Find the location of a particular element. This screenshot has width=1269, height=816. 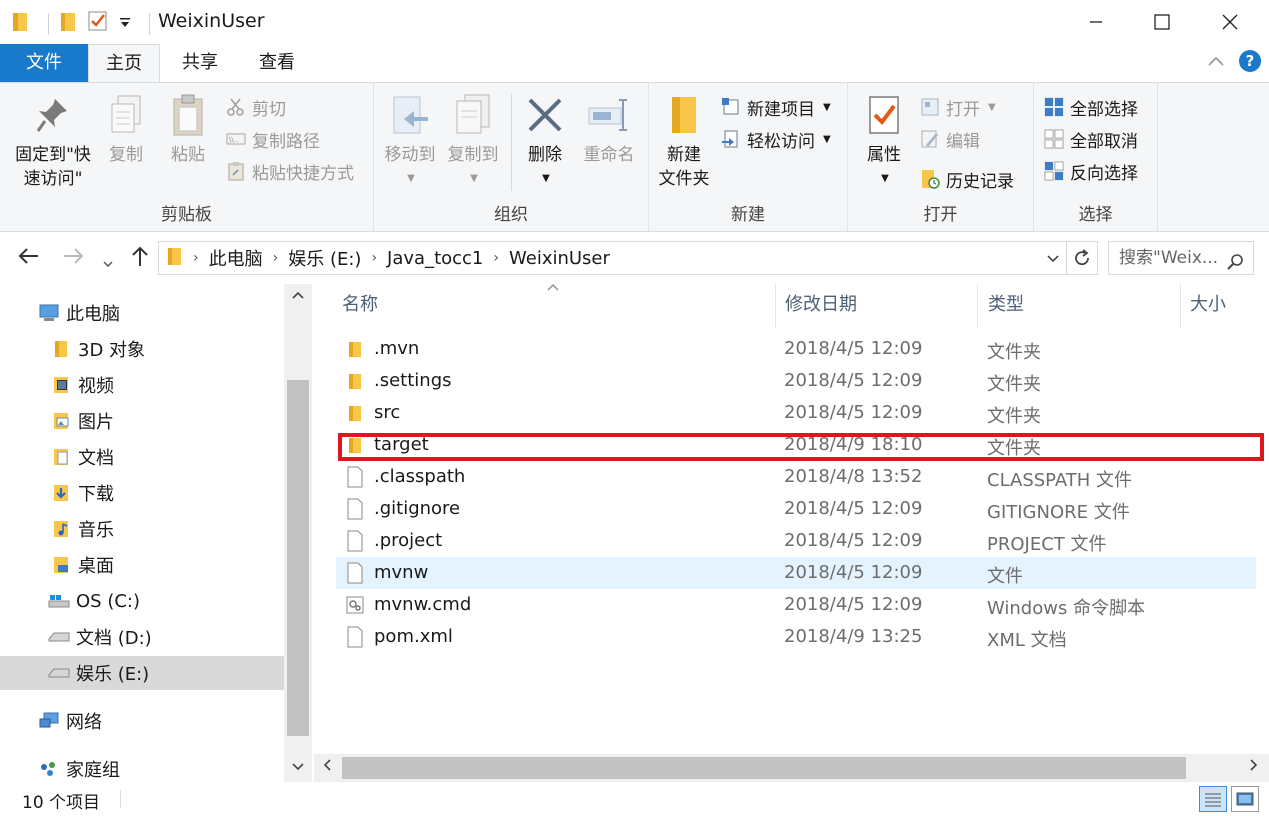

breadcrumb-item: 此电脑 is located at coordinates (236, 258).